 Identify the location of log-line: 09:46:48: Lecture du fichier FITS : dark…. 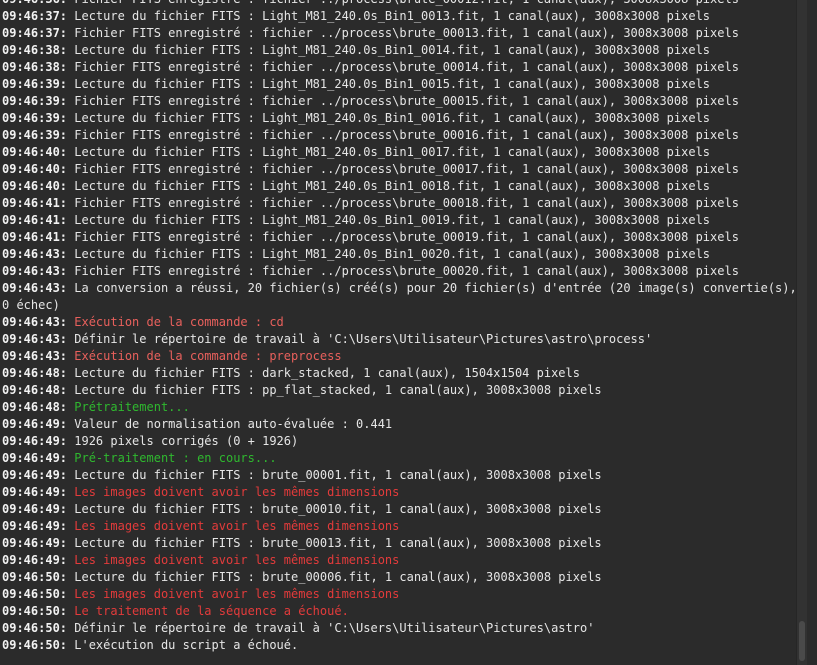
(404, 373).